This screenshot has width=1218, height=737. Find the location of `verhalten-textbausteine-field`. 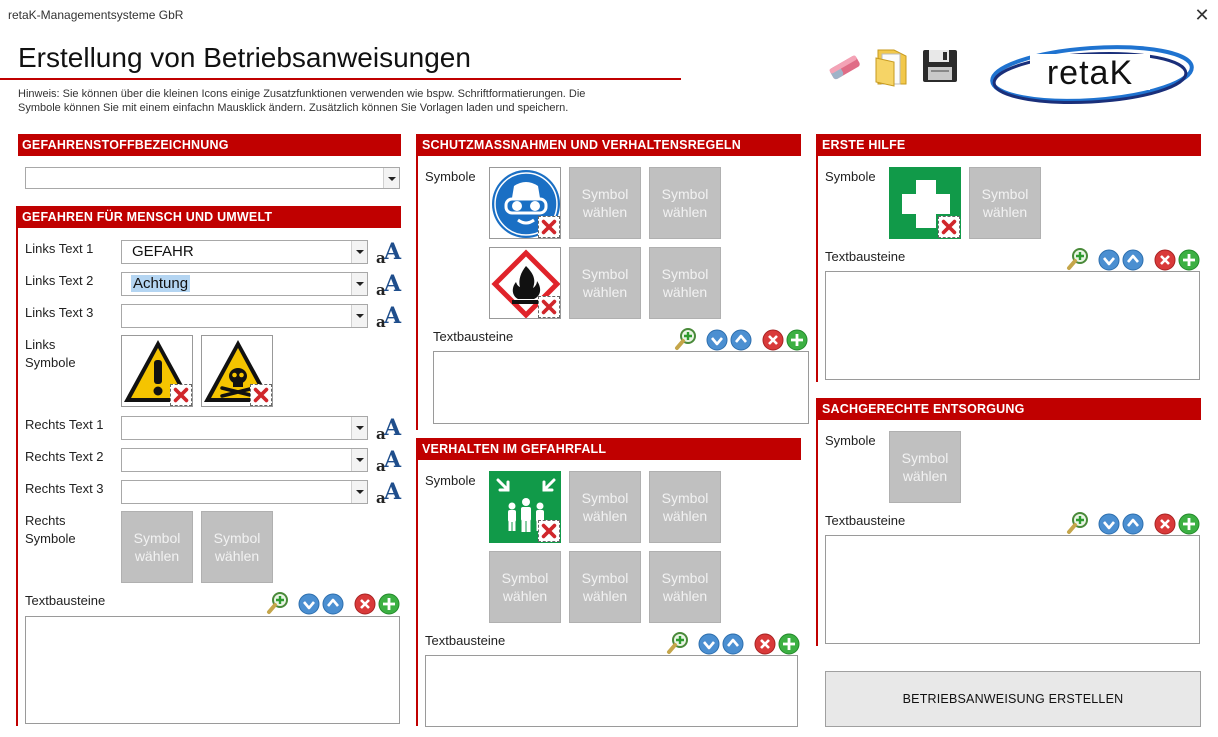

verhalten-textbausteine-field is located at coordinates (611, 691).